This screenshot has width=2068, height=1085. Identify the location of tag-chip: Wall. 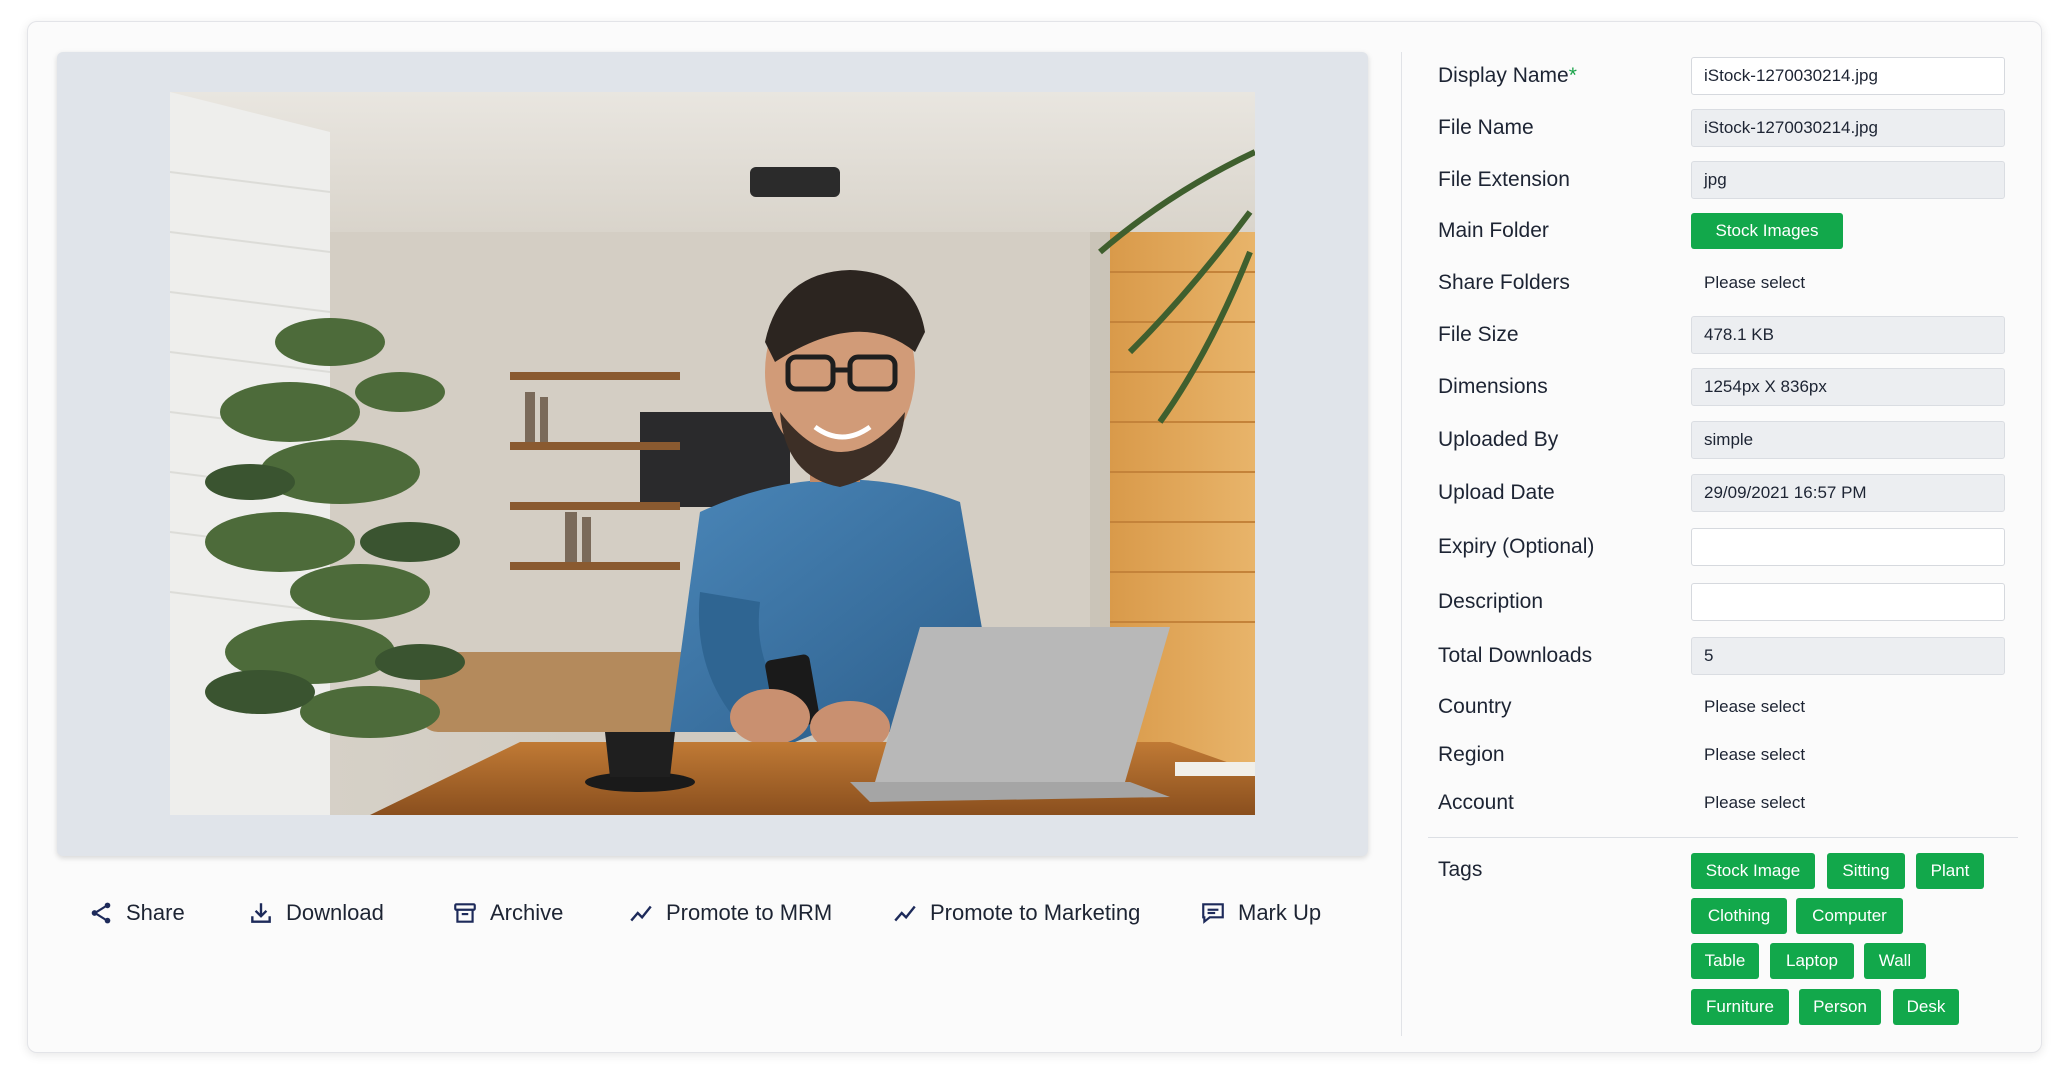
(1895, 961).